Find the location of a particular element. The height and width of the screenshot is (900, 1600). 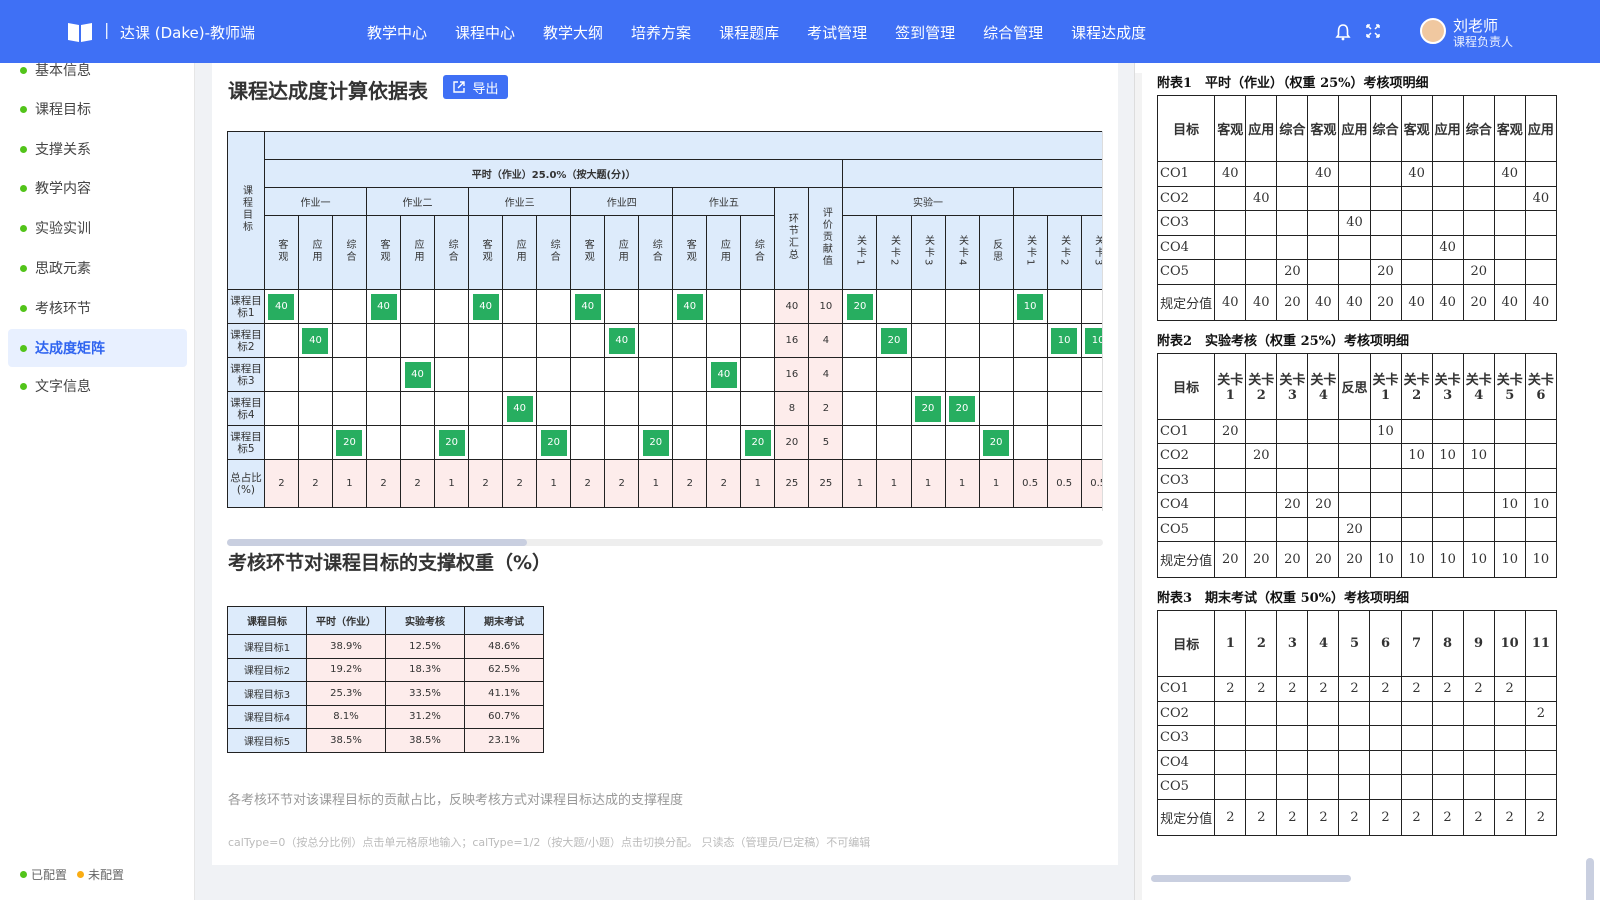

matrix-cell: 8 is located at coordinates (792, 408).